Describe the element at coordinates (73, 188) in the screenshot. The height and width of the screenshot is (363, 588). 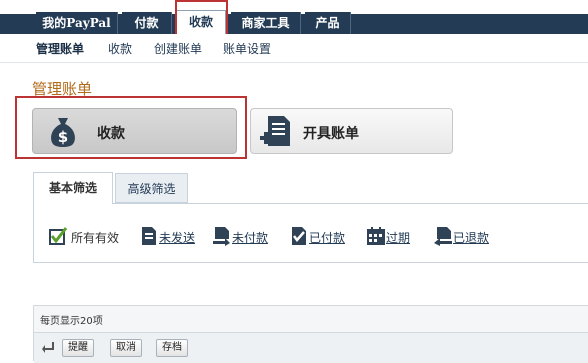
I see `tab-basic-filter: 基本筛选` at that location.